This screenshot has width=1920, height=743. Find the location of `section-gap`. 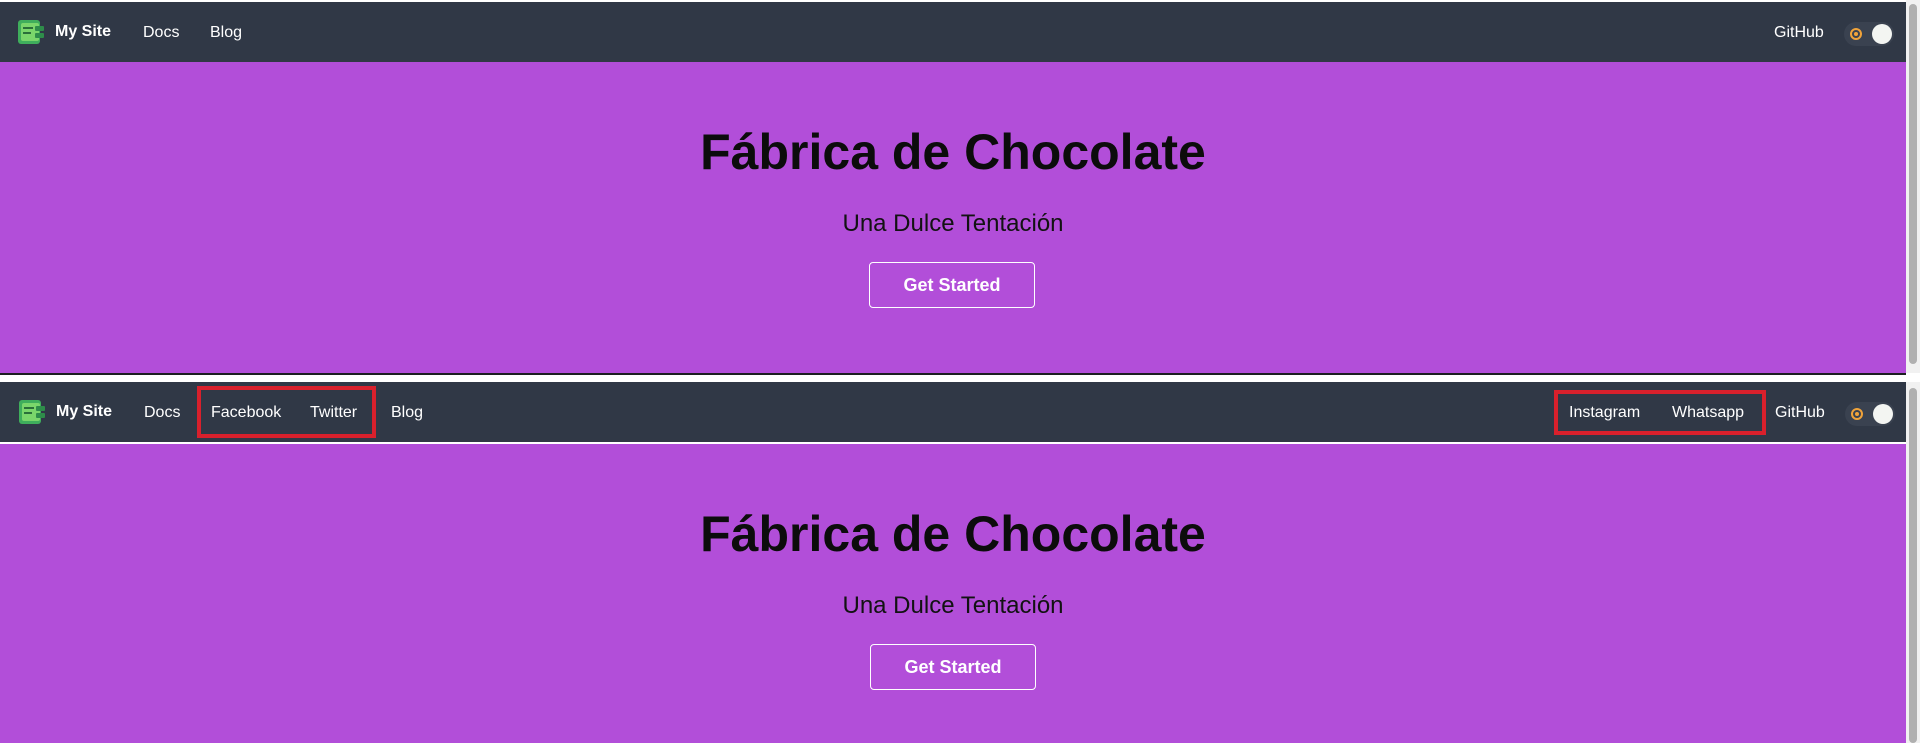

section-gap is located at coordinates (953, 378).